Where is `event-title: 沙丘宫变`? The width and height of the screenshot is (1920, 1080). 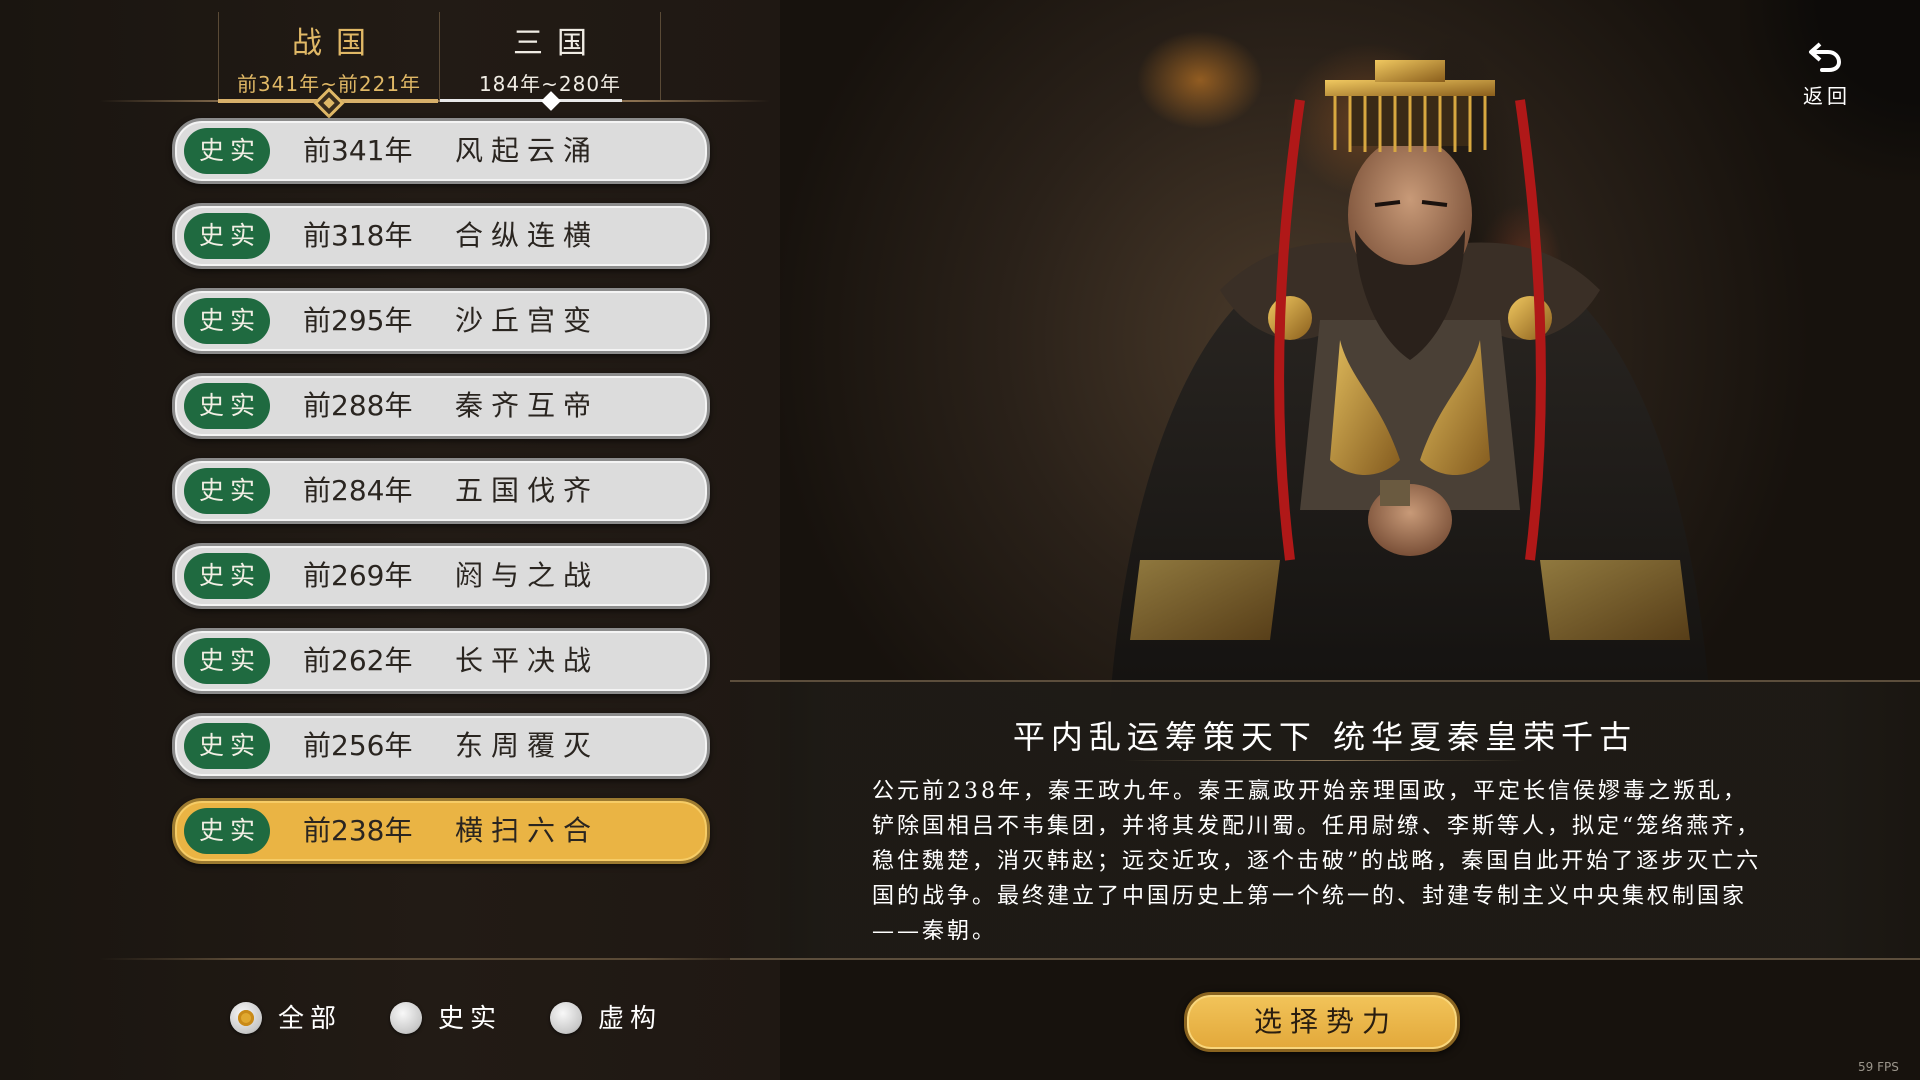 event-title: 沙丘宫变 is located at coordinates (527, 320).